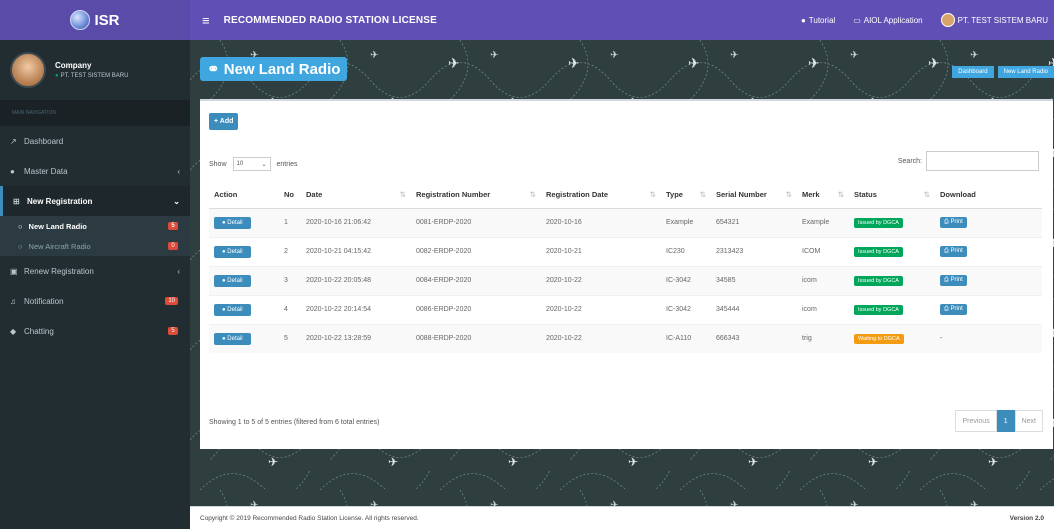 The height and width of the screenshot is (529, 1054). I want to click on sidebar-subitem-new-land-radio: ○ New Land Radio 5, so click(95, 226).